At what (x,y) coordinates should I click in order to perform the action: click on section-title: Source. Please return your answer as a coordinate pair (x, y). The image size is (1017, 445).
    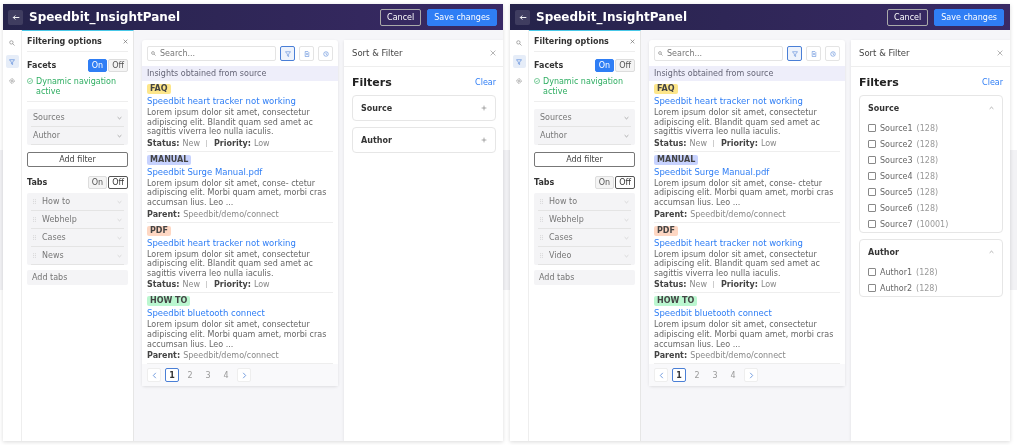
    Looking at the image, I should click on (377, 108).